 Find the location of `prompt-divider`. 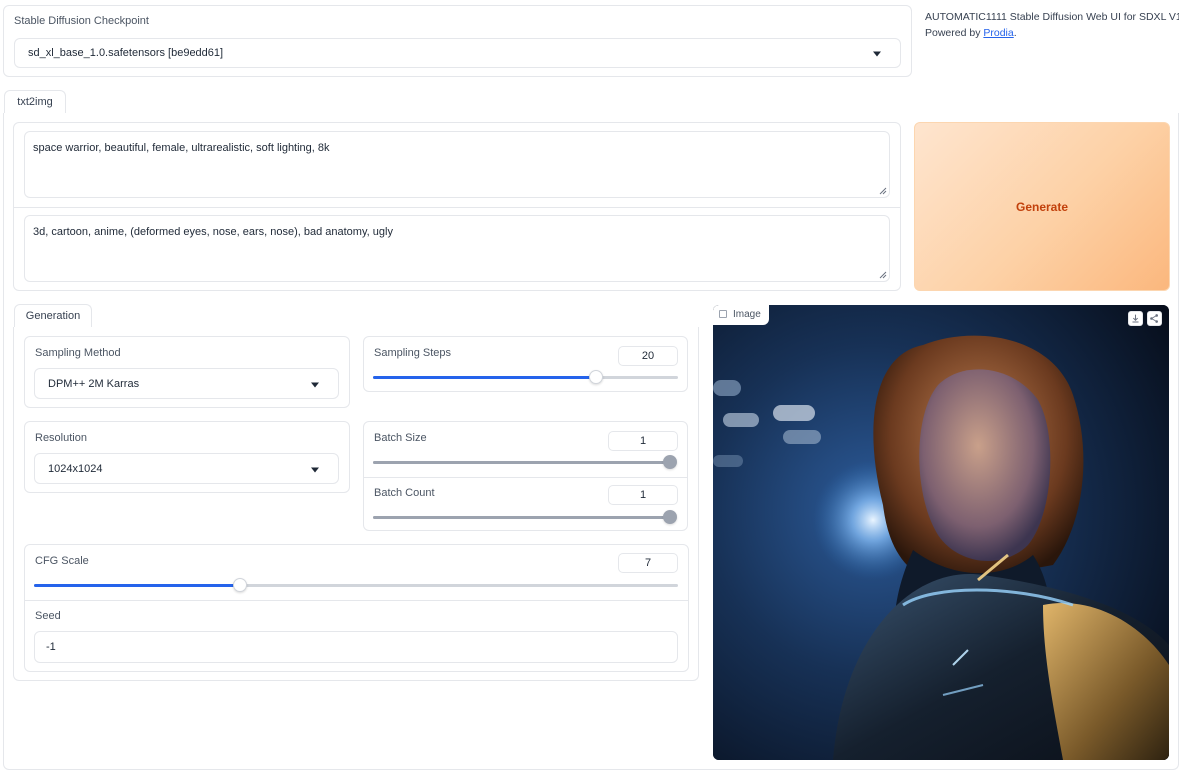

prompt-divider is located at coordinates (457, 207).